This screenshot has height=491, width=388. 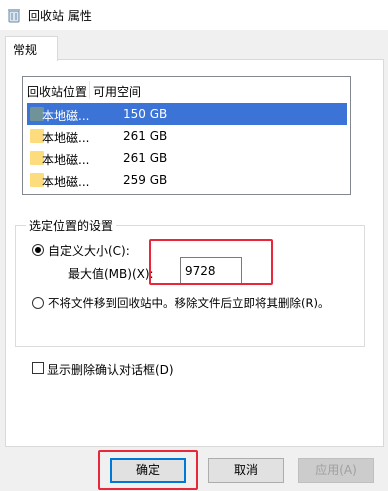 I want to click on list-header: 回收站位置 可用空间, so click(x=186, y=90).